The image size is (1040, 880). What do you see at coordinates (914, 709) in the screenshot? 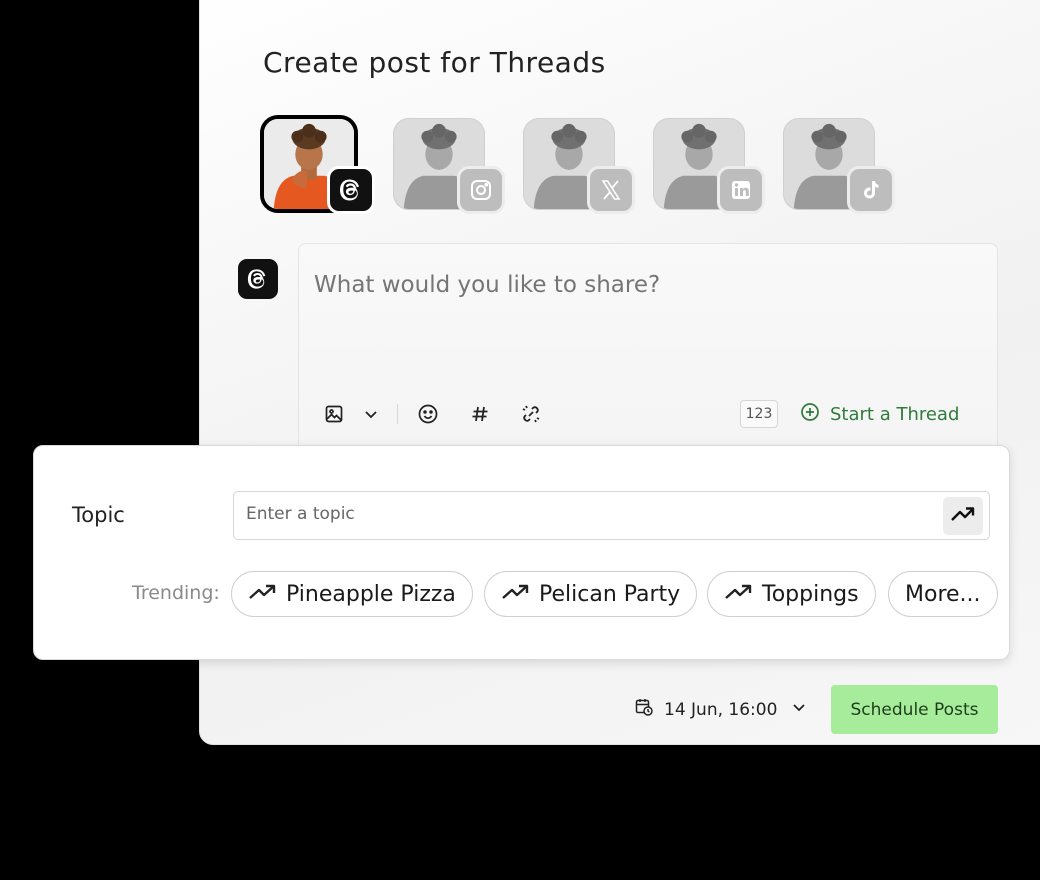
I see `schedule-posts-button: Schedule Posts` at bounding box center [914, 709].